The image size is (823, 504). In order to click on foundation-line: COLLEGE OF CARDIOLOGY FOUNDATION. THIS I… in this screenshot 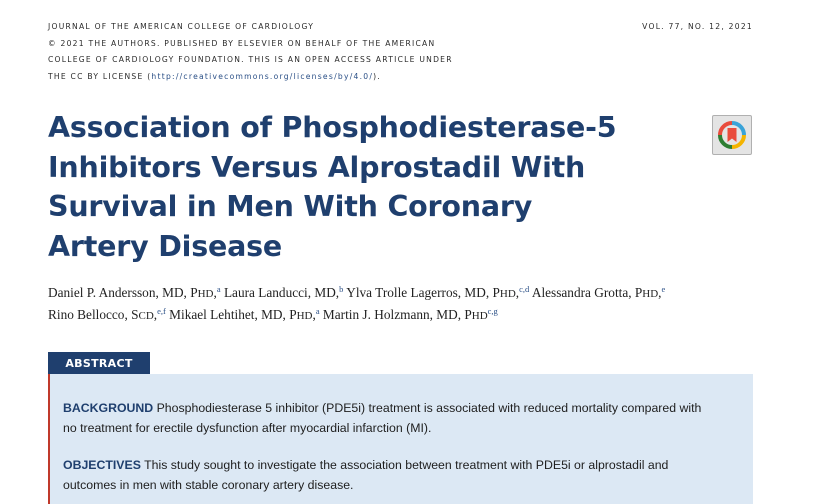, I will do `click(250, 60)`.